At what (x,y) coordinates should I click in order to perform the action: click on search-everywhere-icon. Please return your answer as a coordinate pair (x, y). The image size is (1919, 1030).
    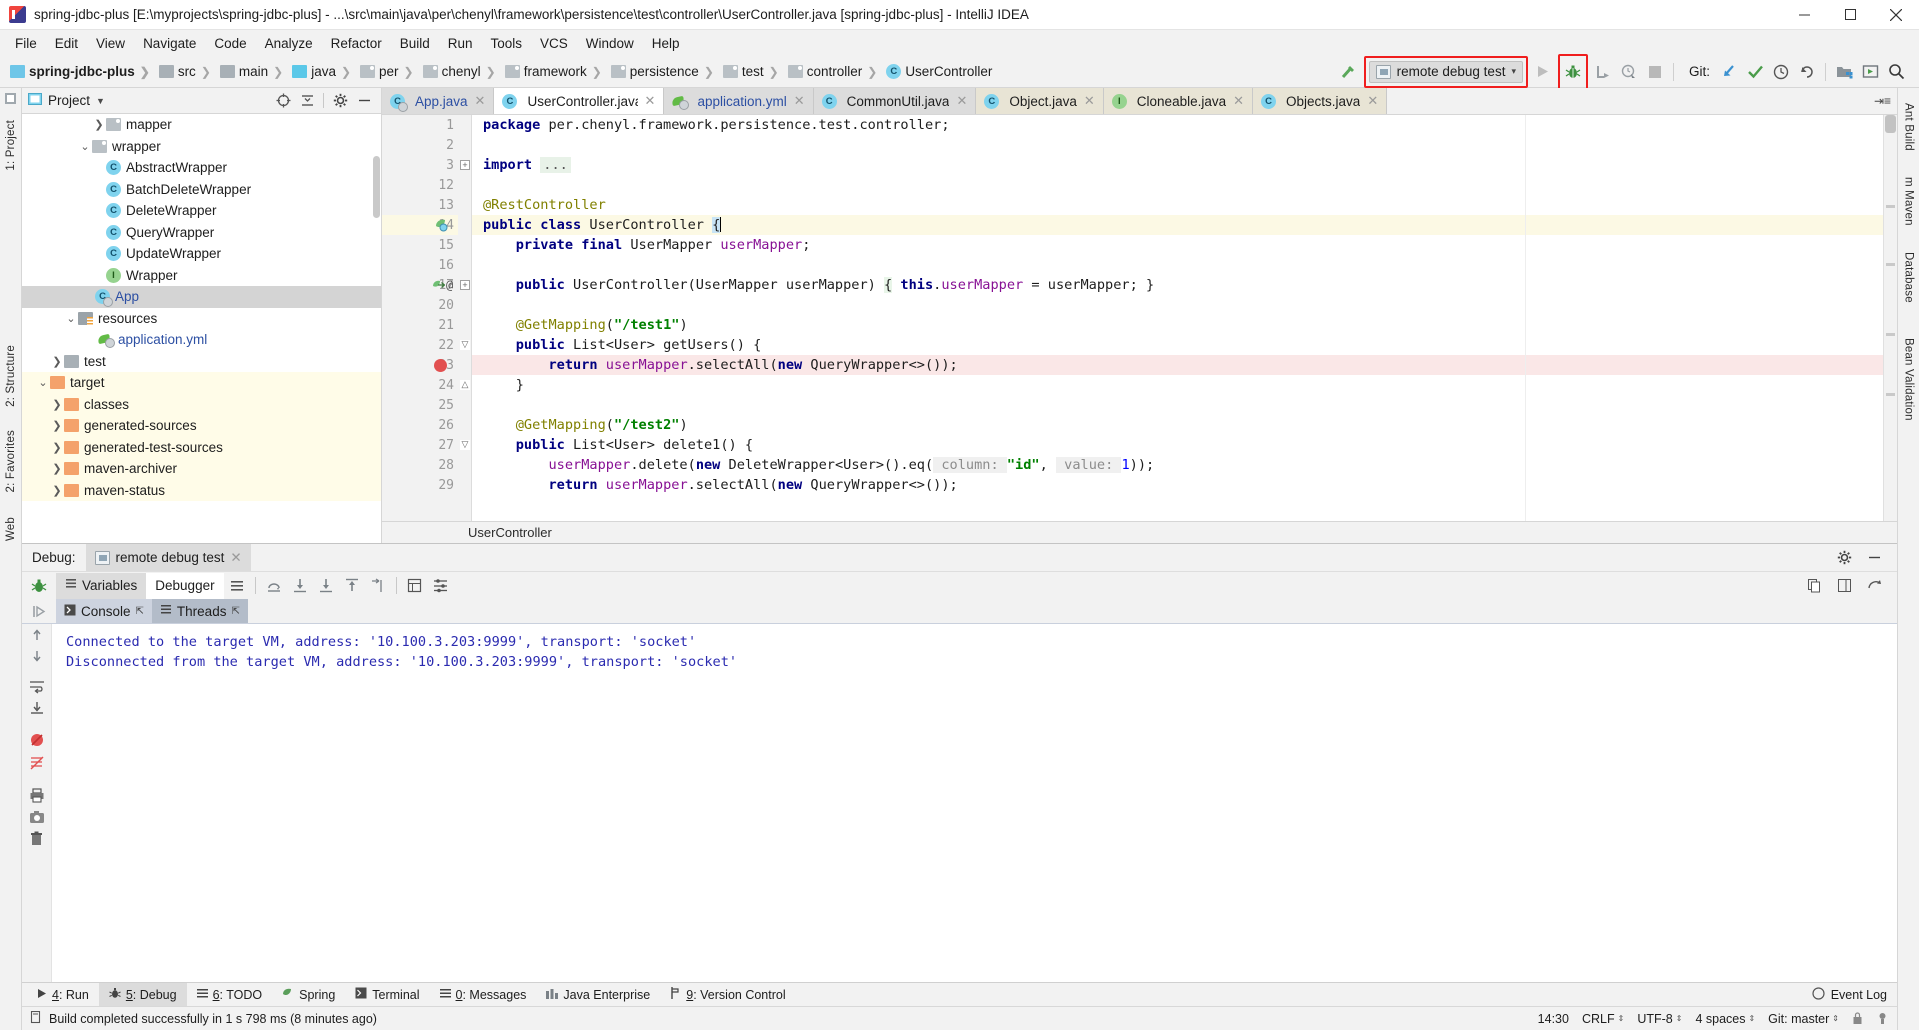
    Looking at the image, I should click on (1896, 72).